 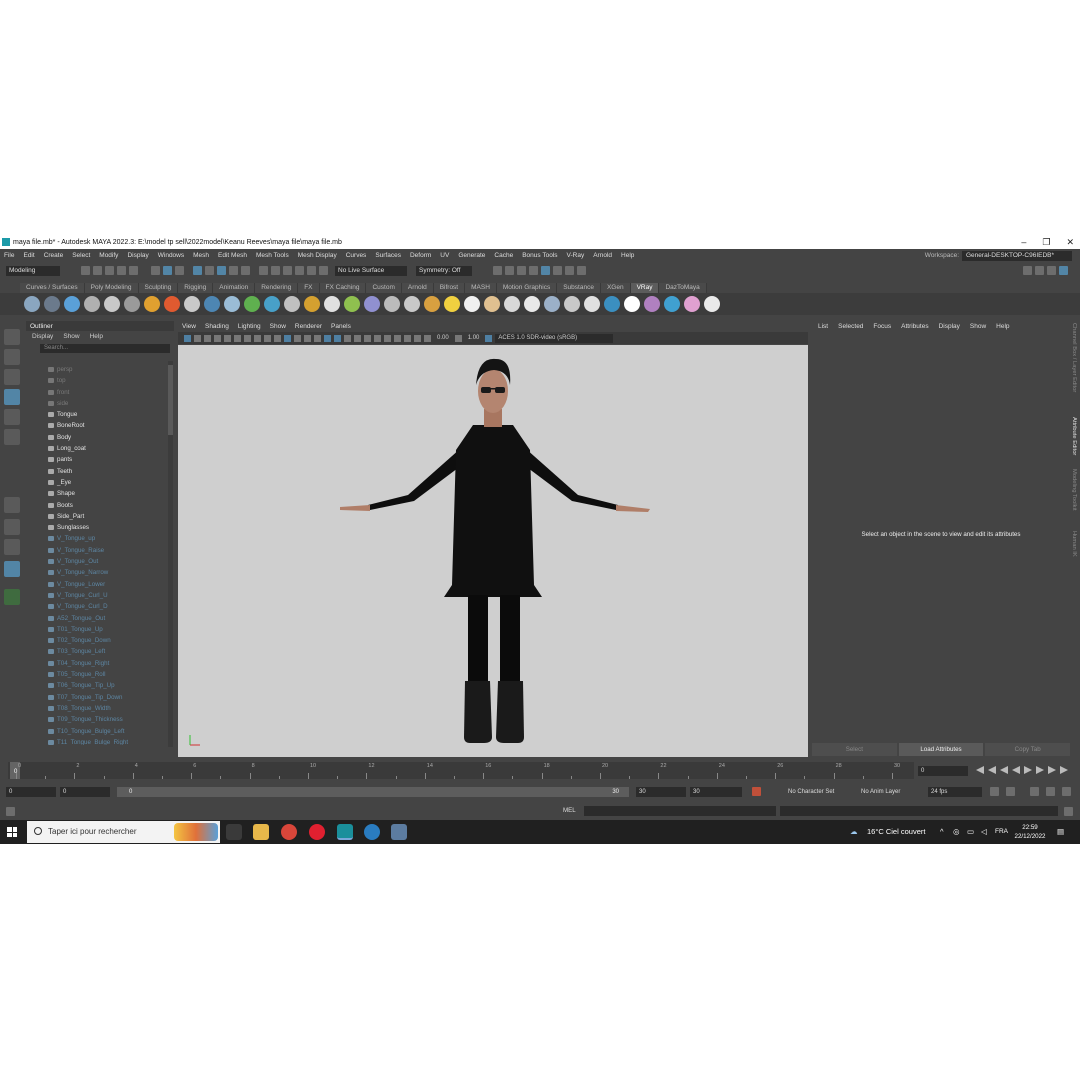 What do you see at coordinates (1023, 242) in the screenshot?
I see `minimize-button: –` at bounding box center [1023, 242].